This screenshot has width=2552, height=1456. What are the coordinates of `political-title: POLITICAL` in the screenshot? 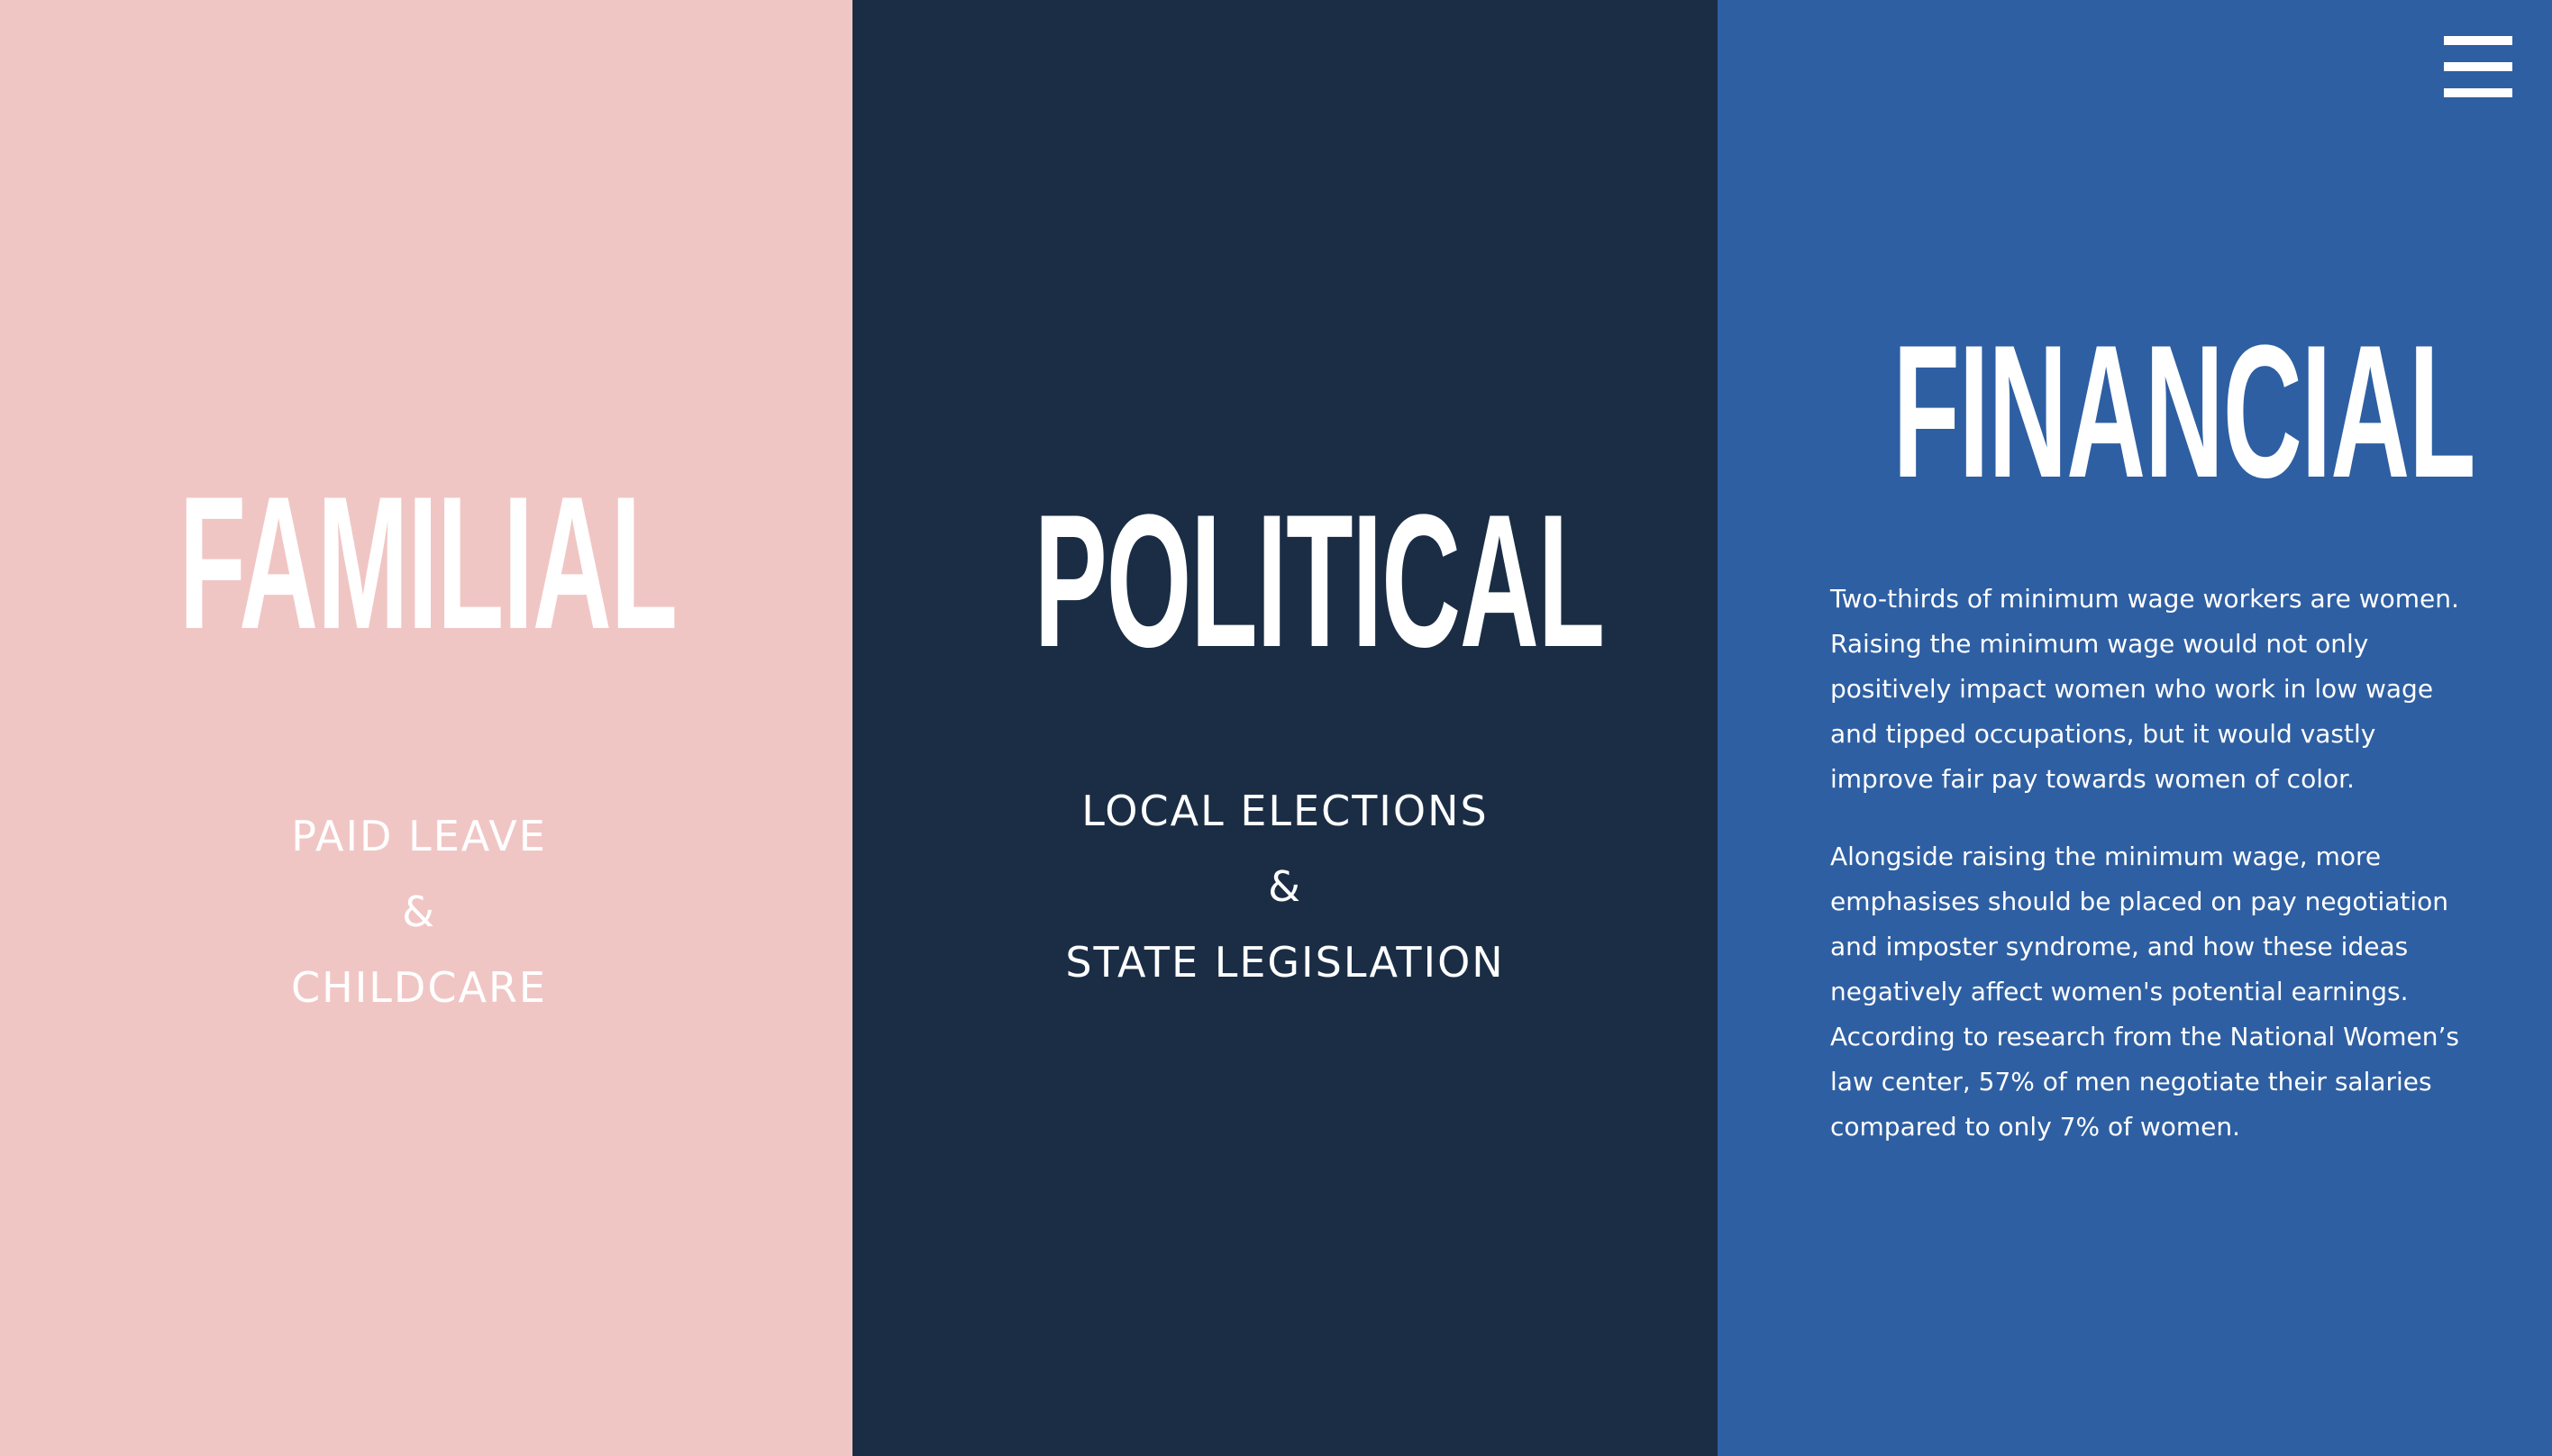 It's located at (1320, 581).